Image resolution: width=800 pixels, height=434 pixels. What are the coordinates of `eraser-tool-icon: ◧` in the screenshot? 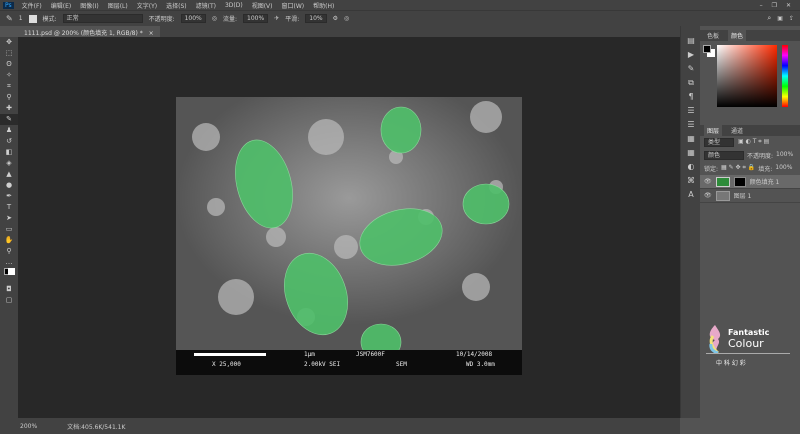 It's located at (9, 152).